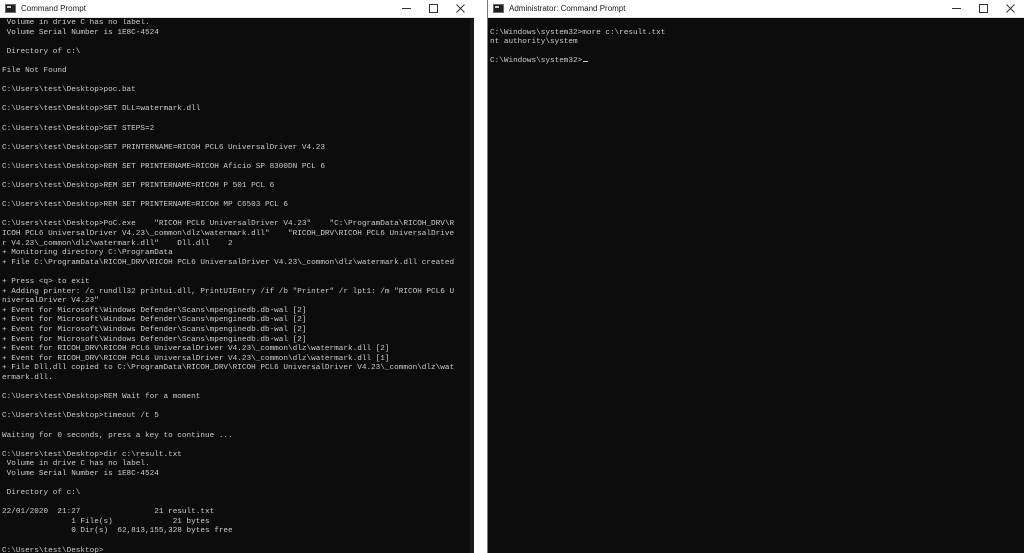 This screenshot has height=553, width=1024. Describe the element at coordinates (53, 549) in the screenshot. I see `console-line-text: C:\Users\test\Desktop>` at that location.